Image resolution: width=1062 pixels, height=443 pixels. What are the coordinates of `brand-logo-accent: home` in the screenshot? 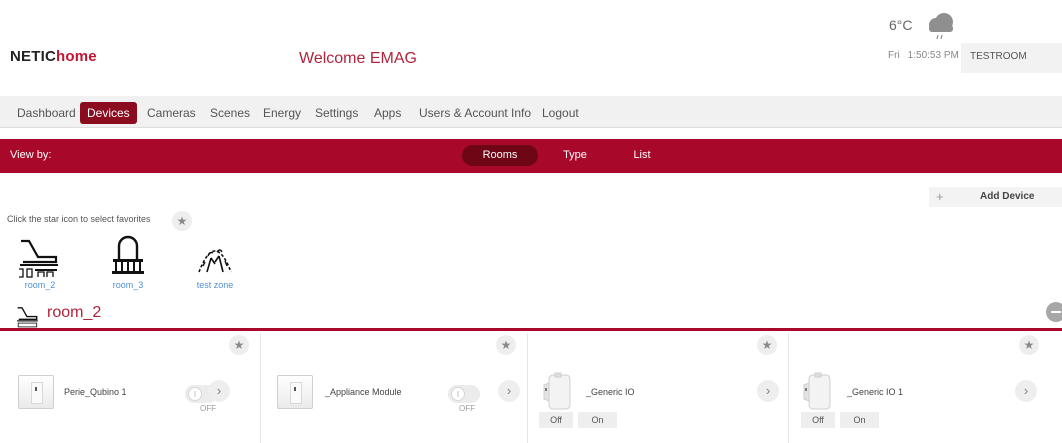 It's located at (76, 56).